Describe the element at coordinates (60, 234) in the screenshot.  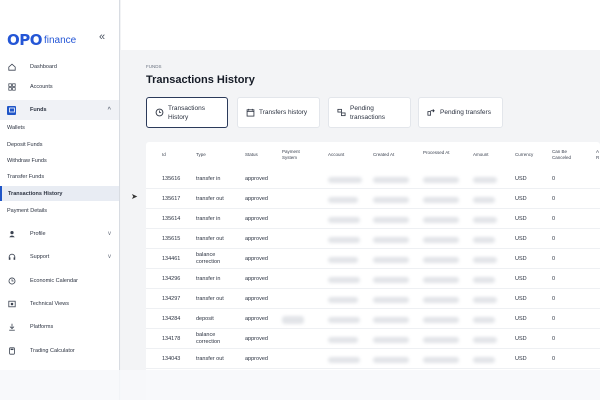
I see `sidebar-item-profile: Profile v` at that location.